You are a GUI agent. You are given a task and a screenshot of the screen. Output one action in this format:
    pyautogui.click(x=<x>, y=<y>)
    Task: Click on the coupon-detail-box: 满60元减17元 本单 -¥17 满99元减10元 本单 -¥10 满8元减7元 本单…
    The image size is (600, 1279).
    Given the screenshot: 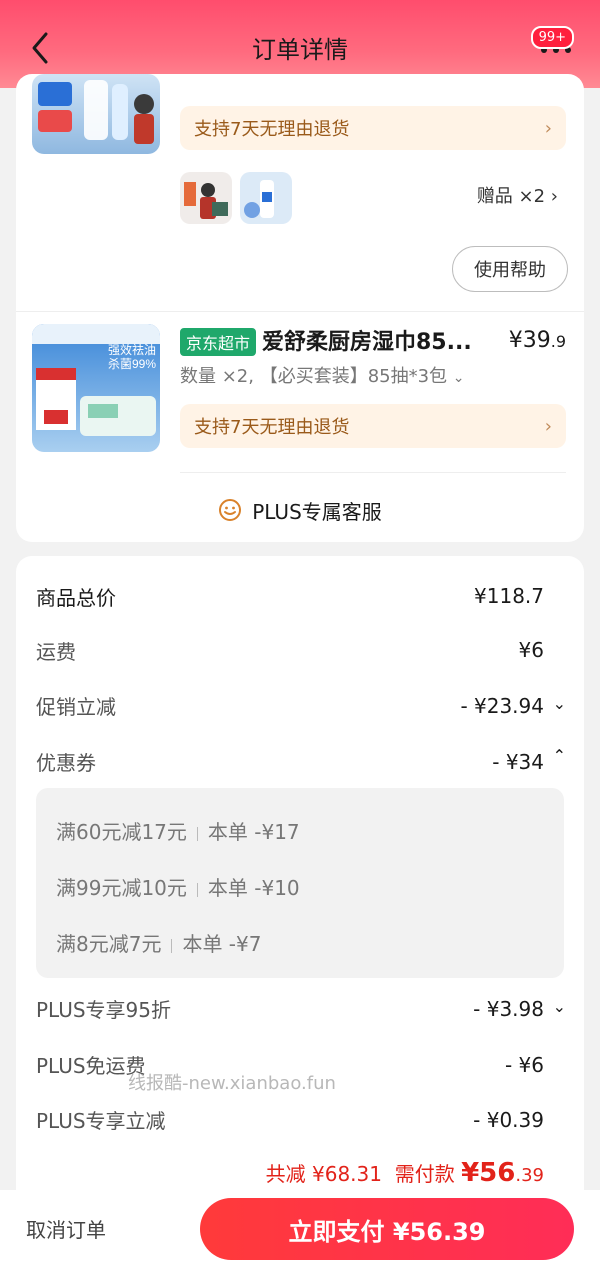 What is the action you would take?
    pyautogui.click(x=300, y=883)
    